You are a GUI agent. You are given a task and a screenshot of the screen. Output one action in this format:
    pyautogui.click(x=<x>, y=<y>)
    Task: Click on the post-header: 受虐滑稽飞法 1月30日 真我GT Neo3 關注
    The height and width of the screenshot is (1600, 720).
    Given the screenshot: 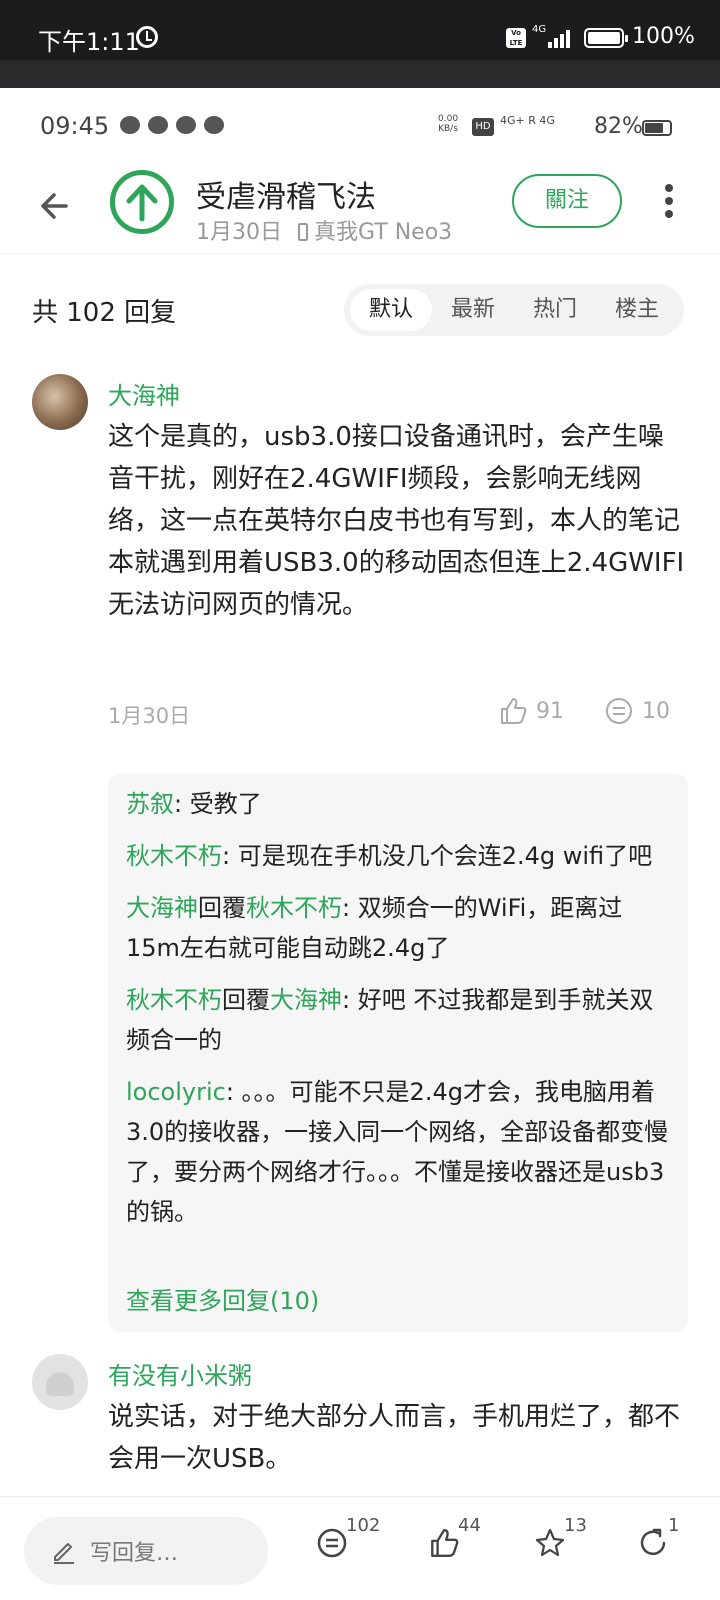 What is the action you would take?
    pyautogui.click(x=360, y=209)
    